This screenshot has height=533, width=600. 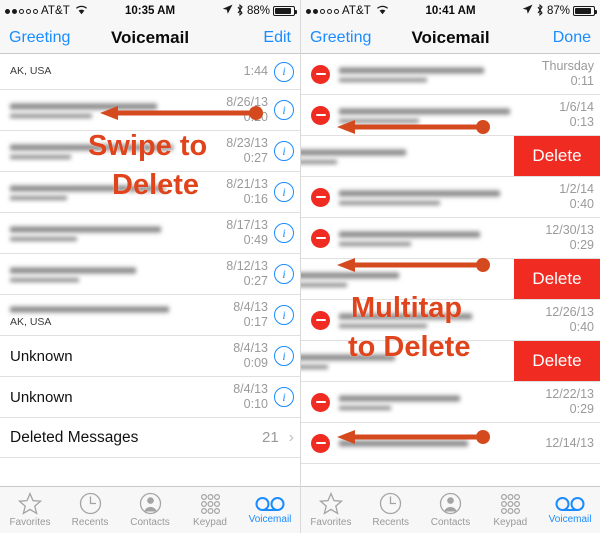 What do you see at coordinates (41, 397) in the screenshot?
I see `row-title: Unknown` at bounding box center [41, 397].